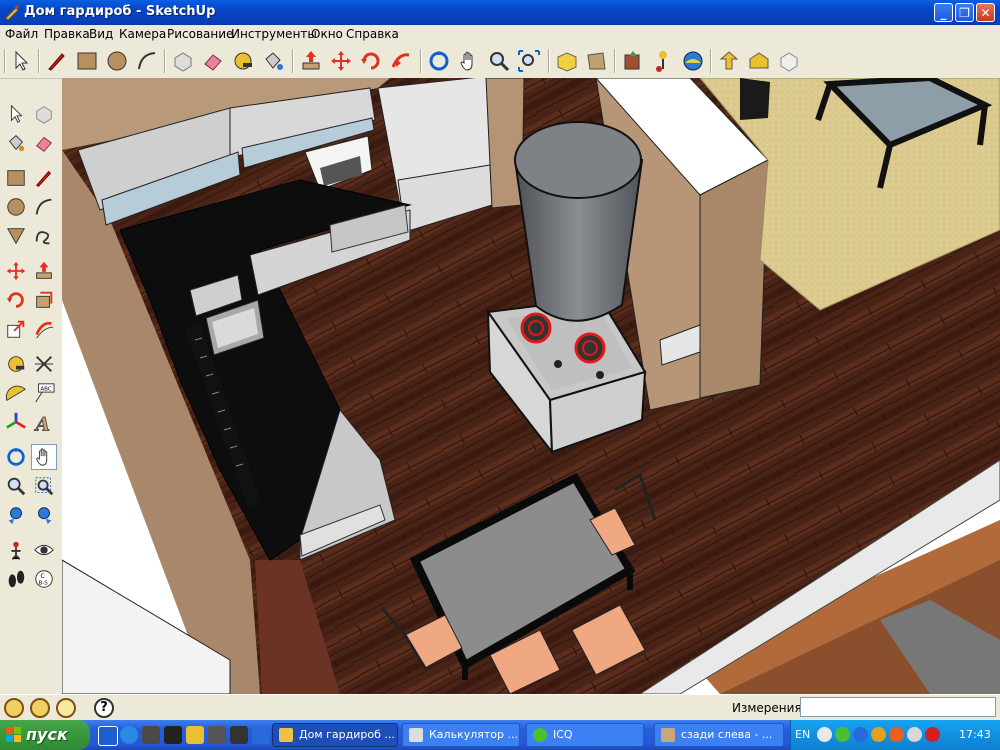 This screenshot has width=1000, height=750. Describe the element at coordinates (13, 734) in the screenshot. I see `windows-logo-icon` at that location.